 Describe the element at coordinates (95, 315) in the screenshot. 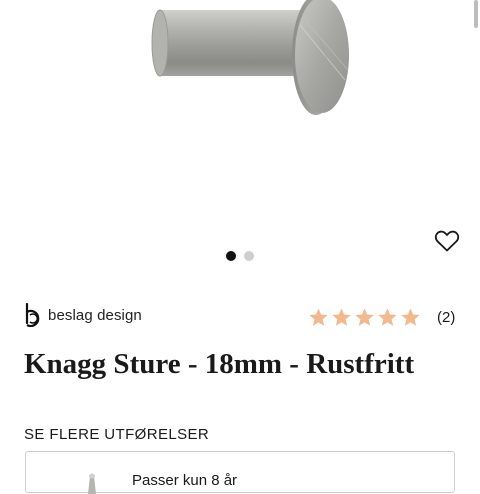

I see `brand-name: beslag design` at that location.